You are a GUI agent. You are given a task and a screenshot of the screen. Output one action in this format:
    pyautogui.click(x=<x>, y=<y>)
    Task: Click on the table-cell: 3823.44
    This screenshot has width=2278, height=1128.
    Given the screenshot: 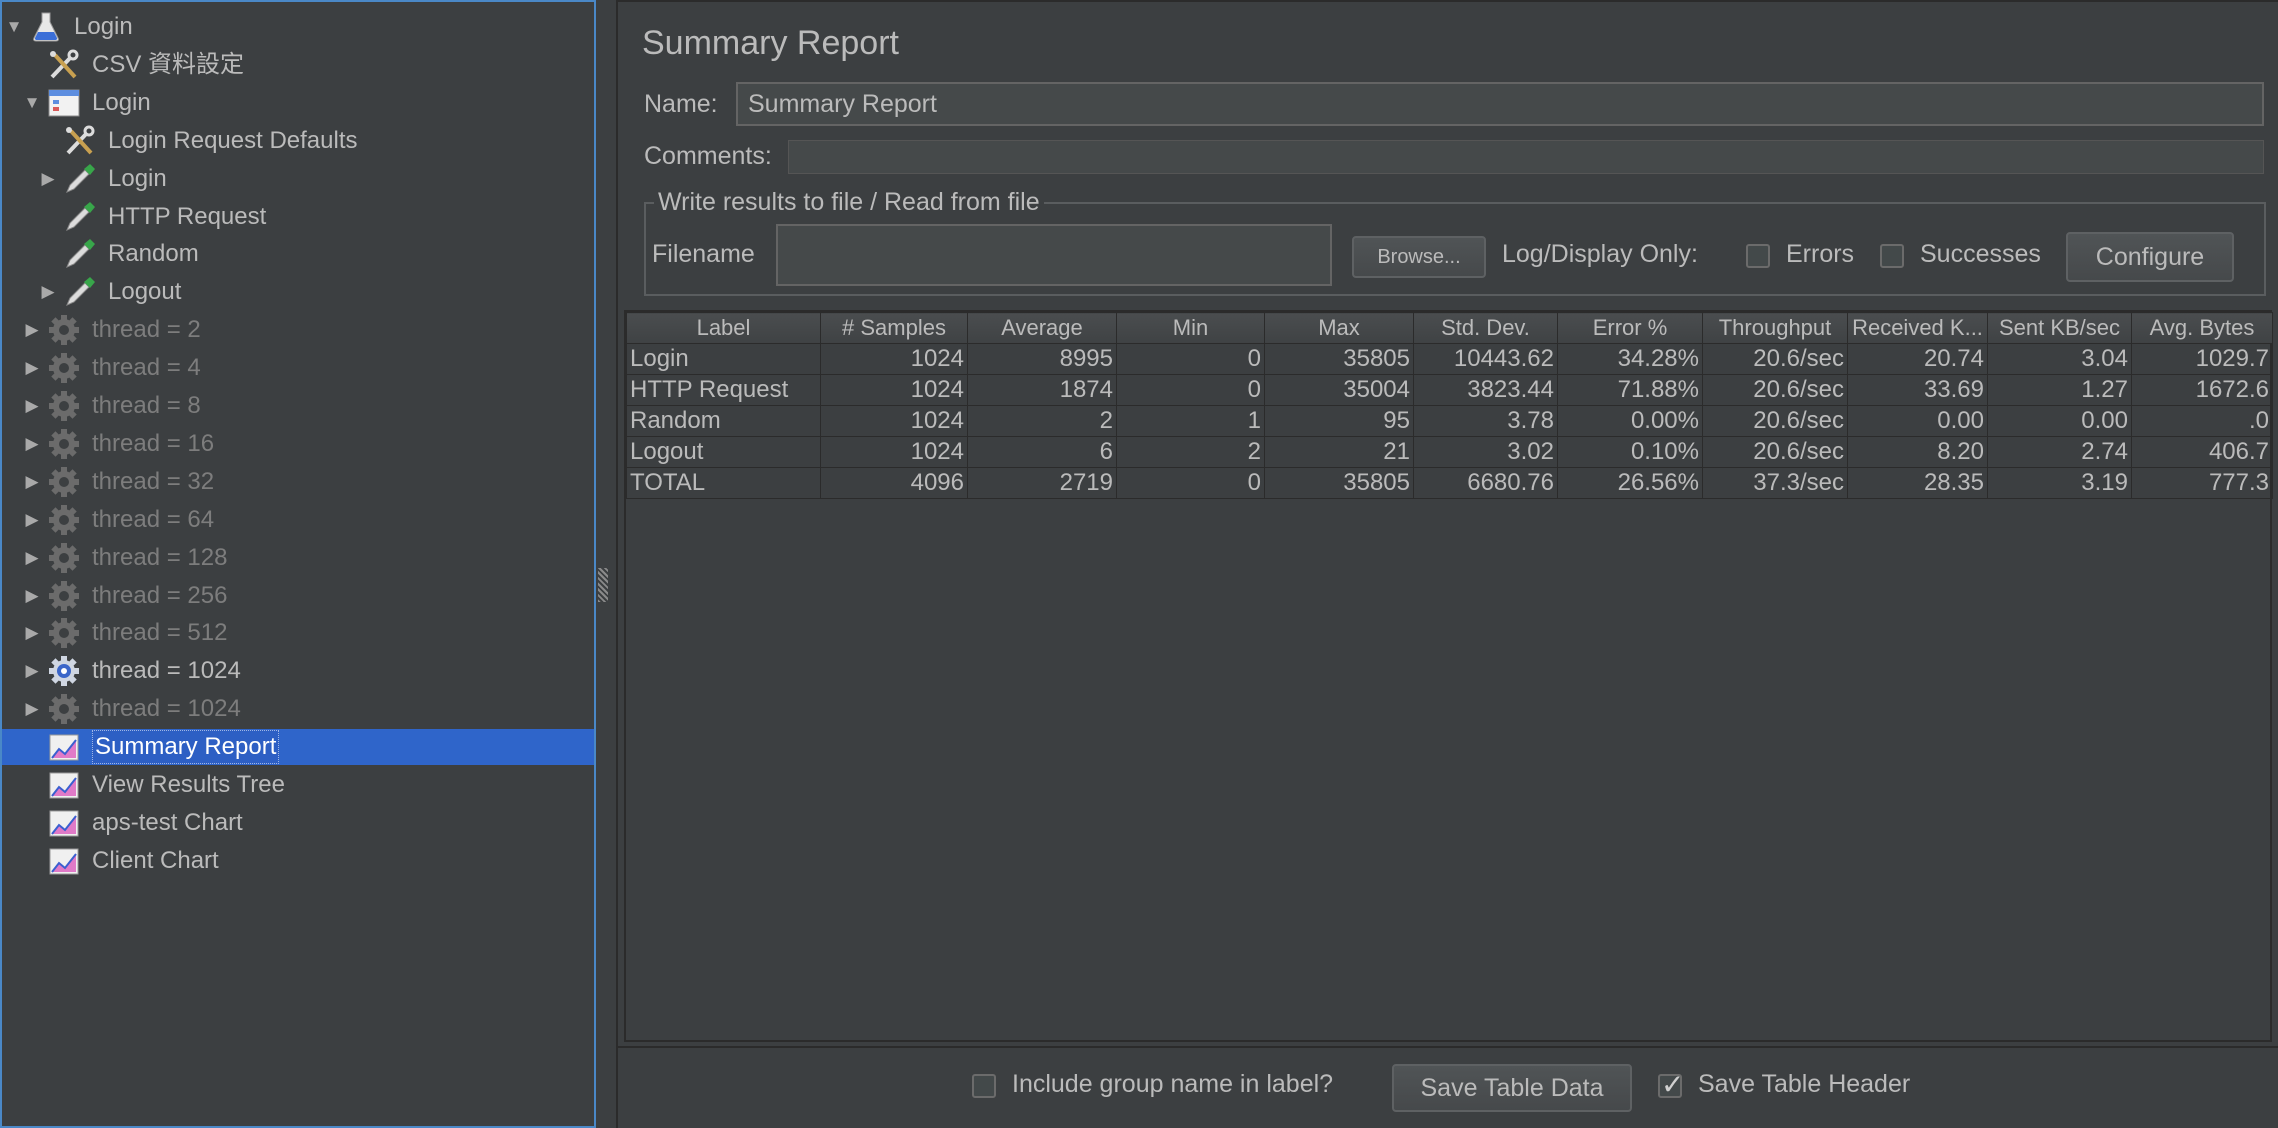 What is the action you would take?
    pyautogui.click(x=1485, y=390)
    